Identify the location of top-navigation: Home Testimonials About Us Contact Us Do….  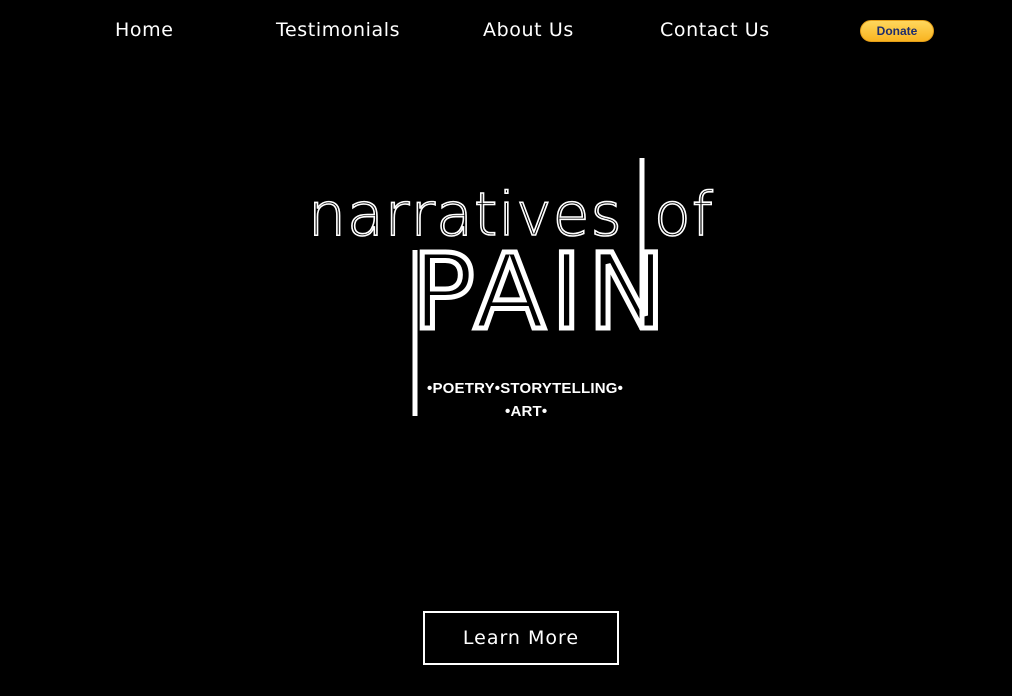
(506, 31).